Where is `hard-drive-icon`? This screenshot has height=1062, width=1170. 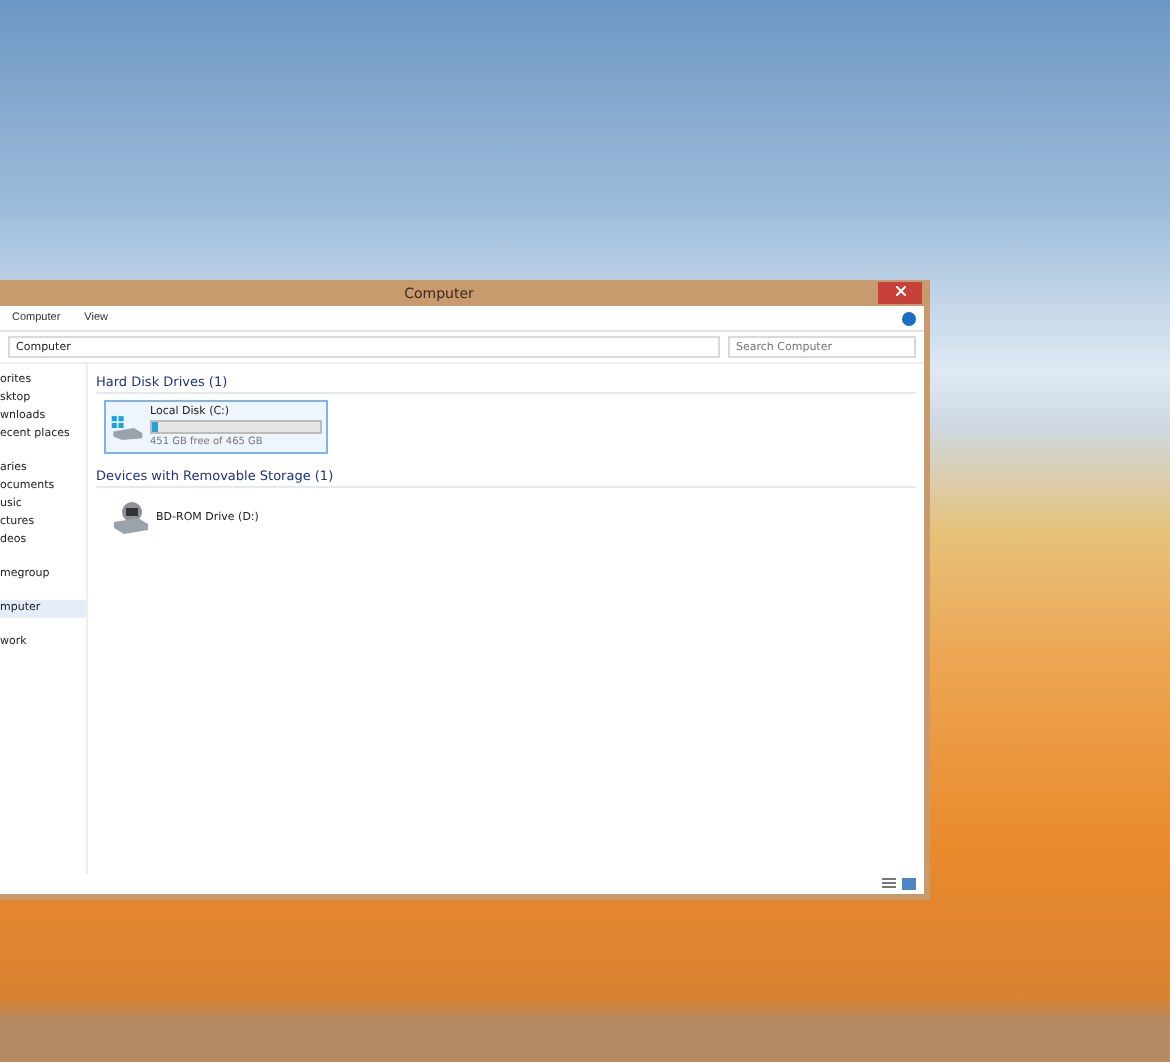
hard-drive-icon is located at coordinates (127, 427).